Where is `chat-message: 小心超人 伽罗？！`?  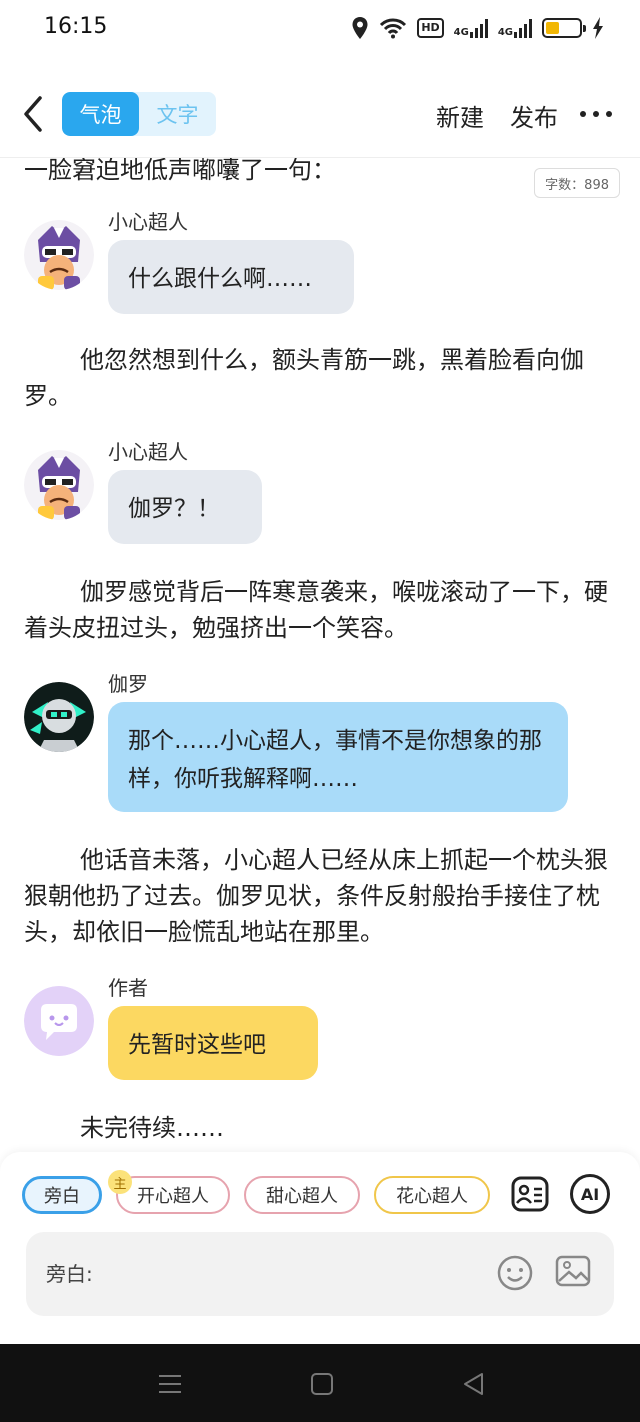
chat-message: 小心超人 伽罗？！ is located at coordinates (324, 496).